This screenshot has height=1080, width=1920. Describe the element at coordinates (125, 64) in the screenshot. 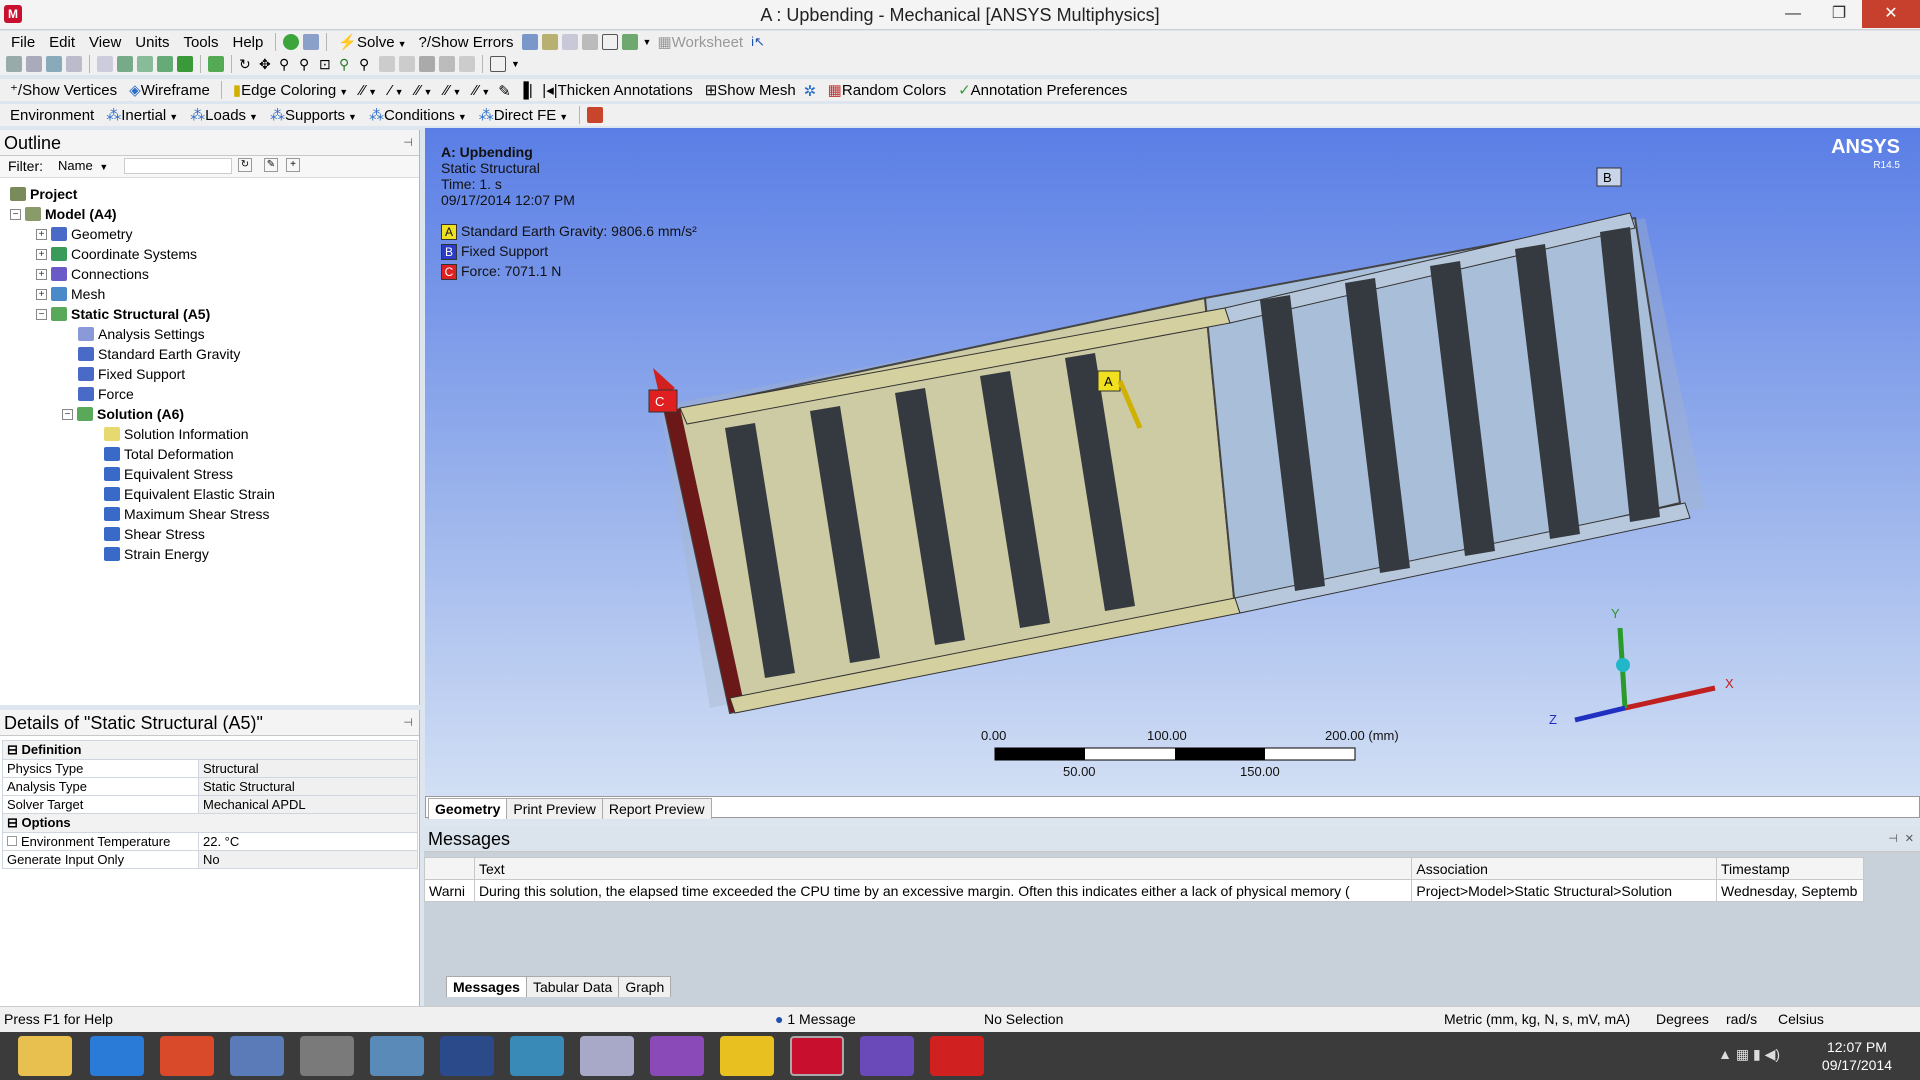

I see `select-face-icon` at that location.